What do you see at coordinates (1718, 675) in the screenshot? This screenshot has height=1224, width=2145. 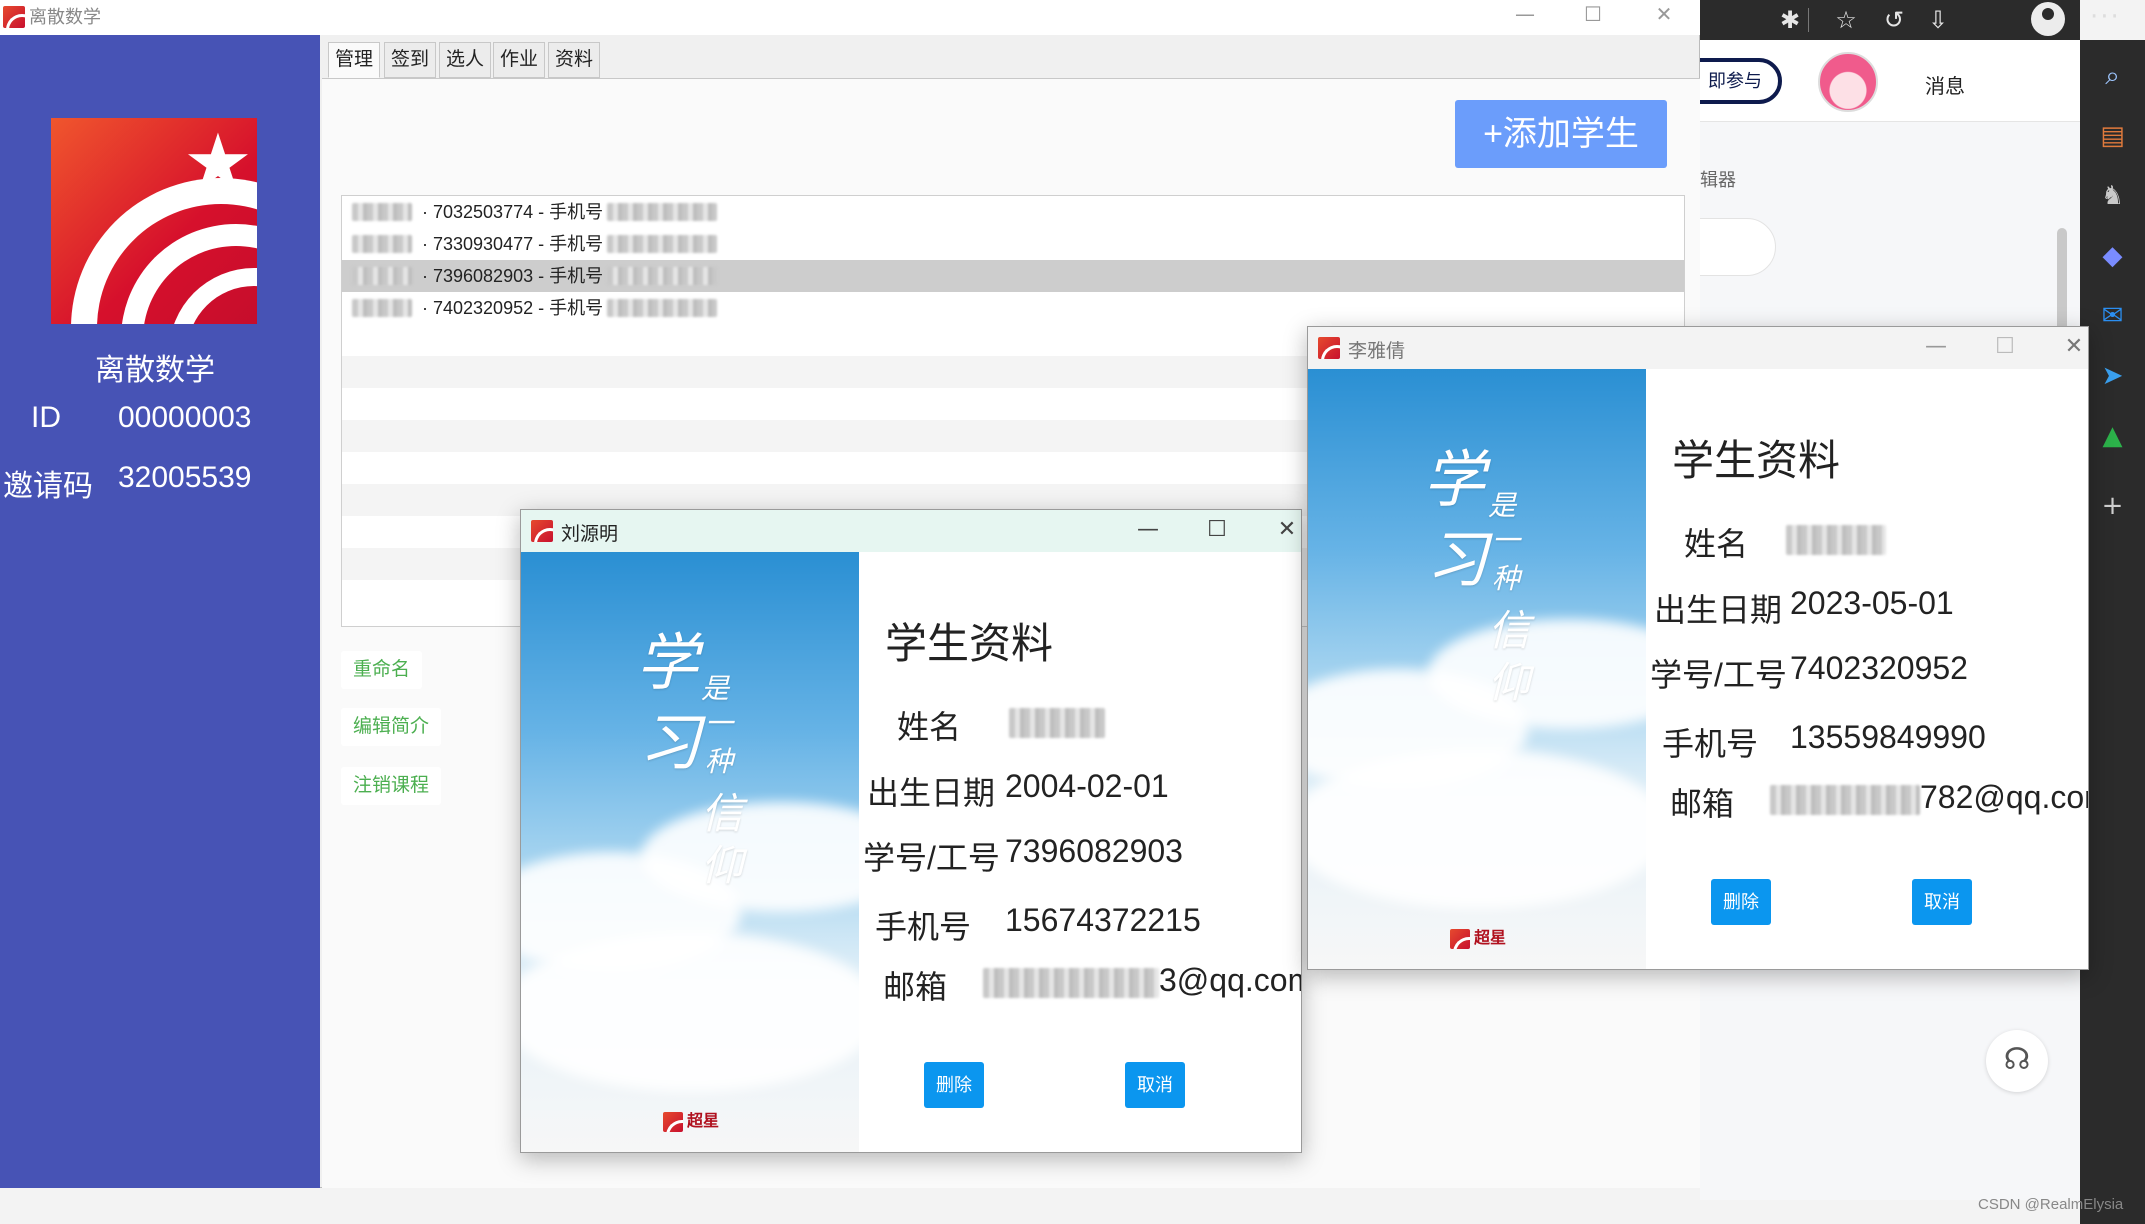 I see `student-id-label: 学号/工号` at bounding box center [1718, 675].